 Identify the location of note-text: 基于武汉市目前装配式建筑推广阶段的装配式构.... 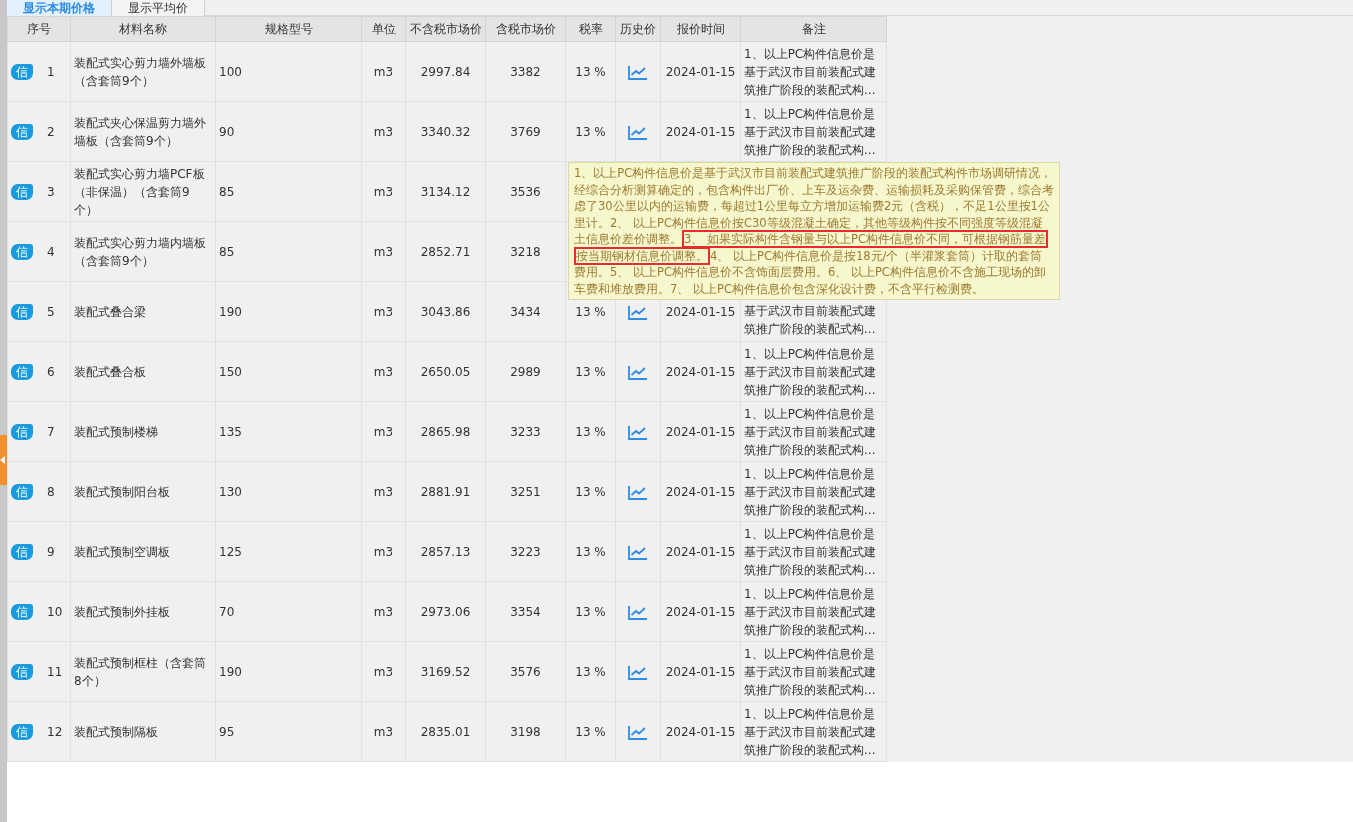
(810, 320).